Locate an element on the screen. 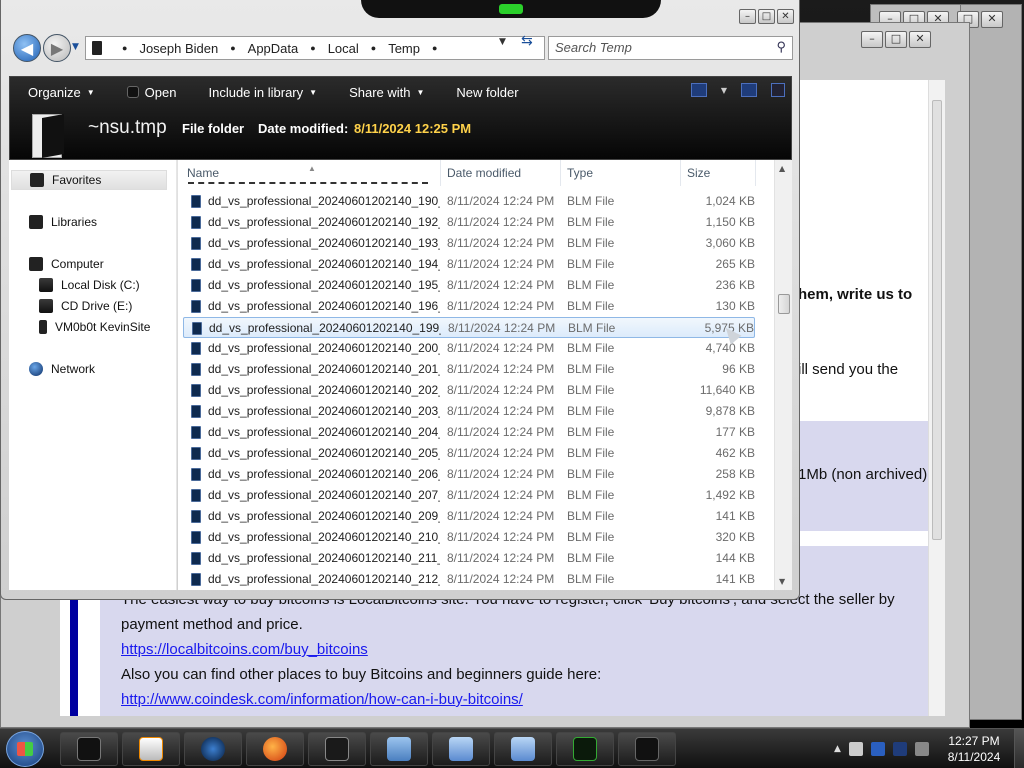 The height and width of the screenshot is (768, 1024). blm-file-icon is located at coordinates (196, 264).